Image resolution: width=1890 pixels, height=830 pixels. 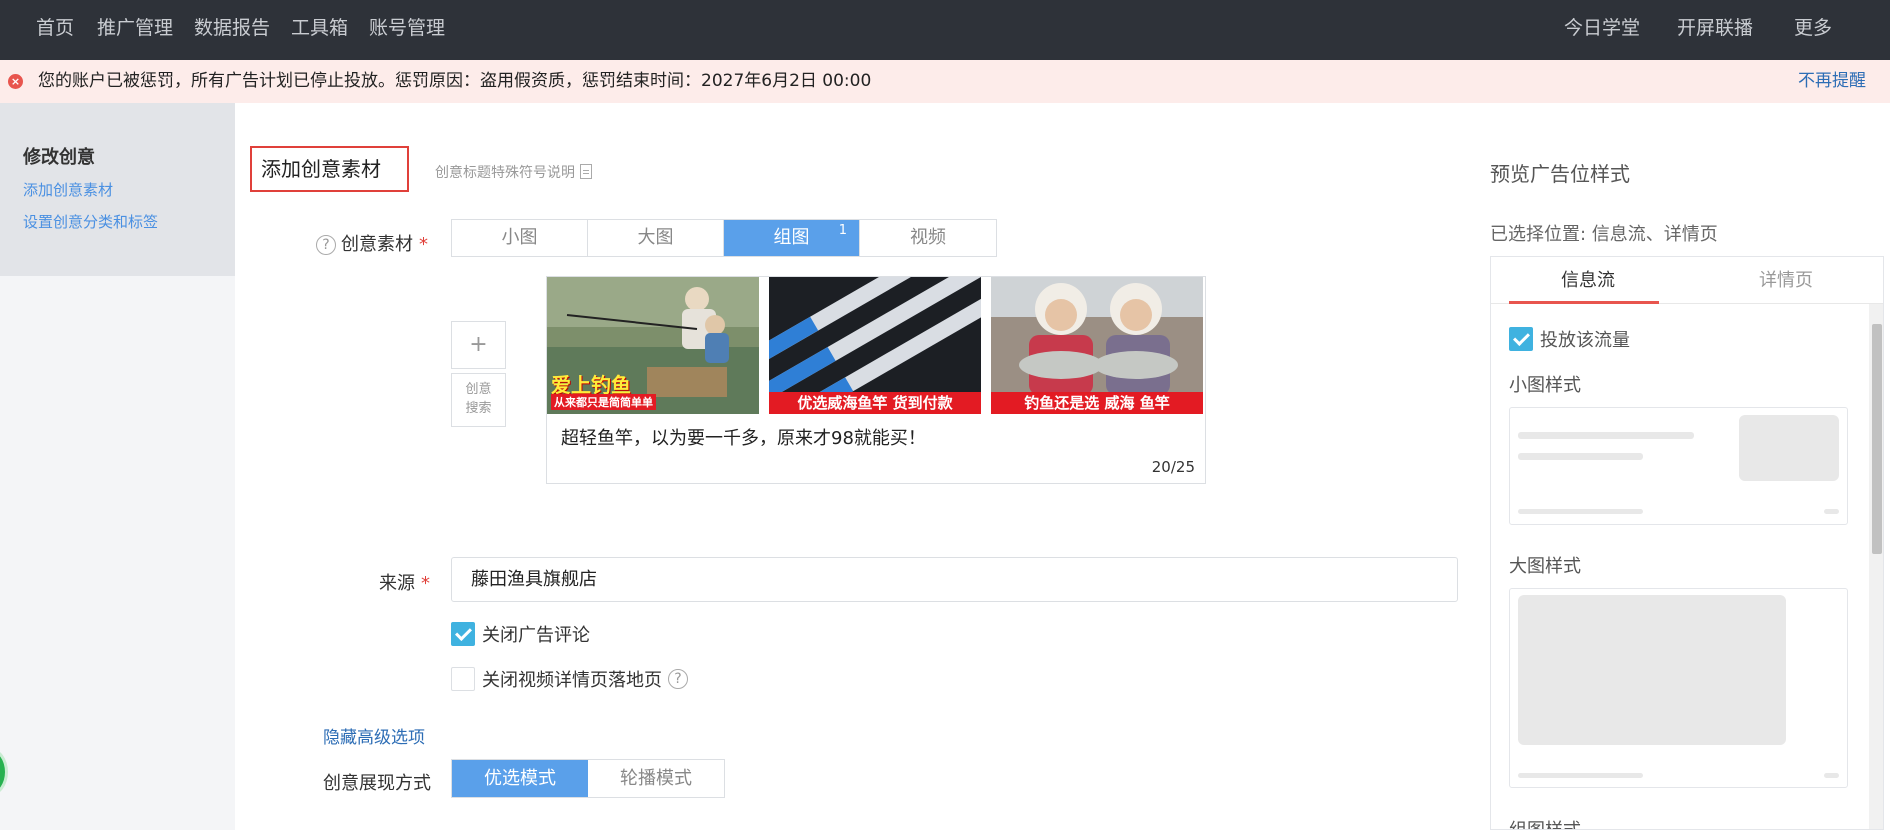 I want to click on preview-panel: 信息流 详情页 投放该流量 小图样式 大图样式 组图样式, so click(x=1687, y=543).